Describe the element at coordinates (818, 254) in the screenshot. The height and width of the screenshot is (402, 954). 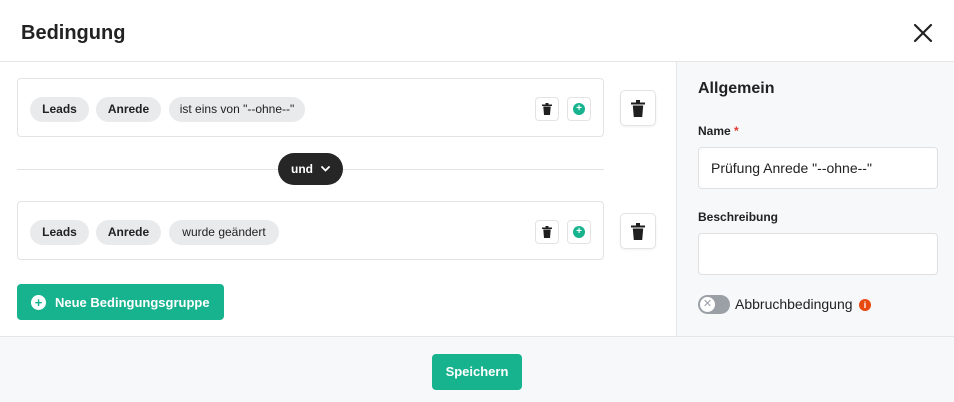
I see `description-field` at that location.